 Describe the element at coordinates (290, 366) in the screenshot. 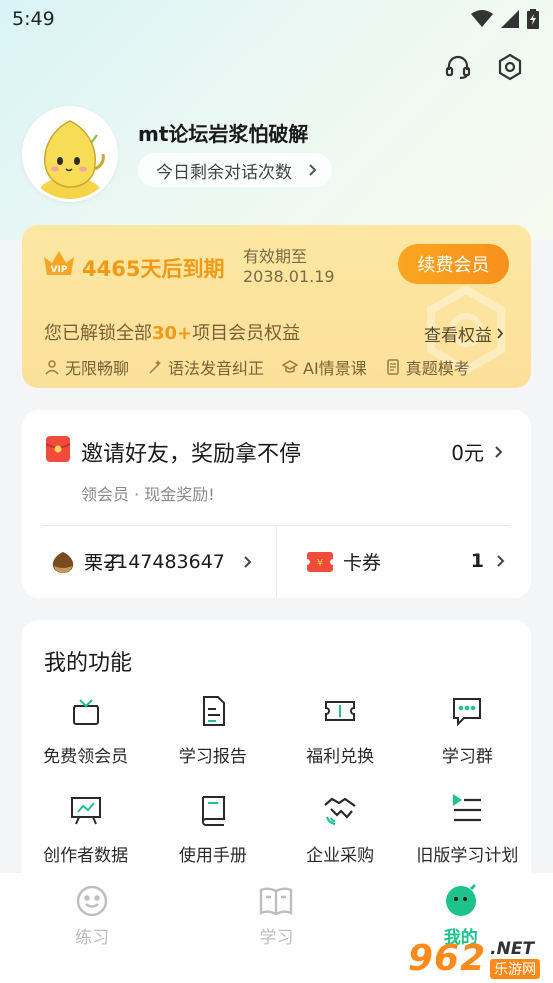

I see `graduation-cap-icon` at that location.